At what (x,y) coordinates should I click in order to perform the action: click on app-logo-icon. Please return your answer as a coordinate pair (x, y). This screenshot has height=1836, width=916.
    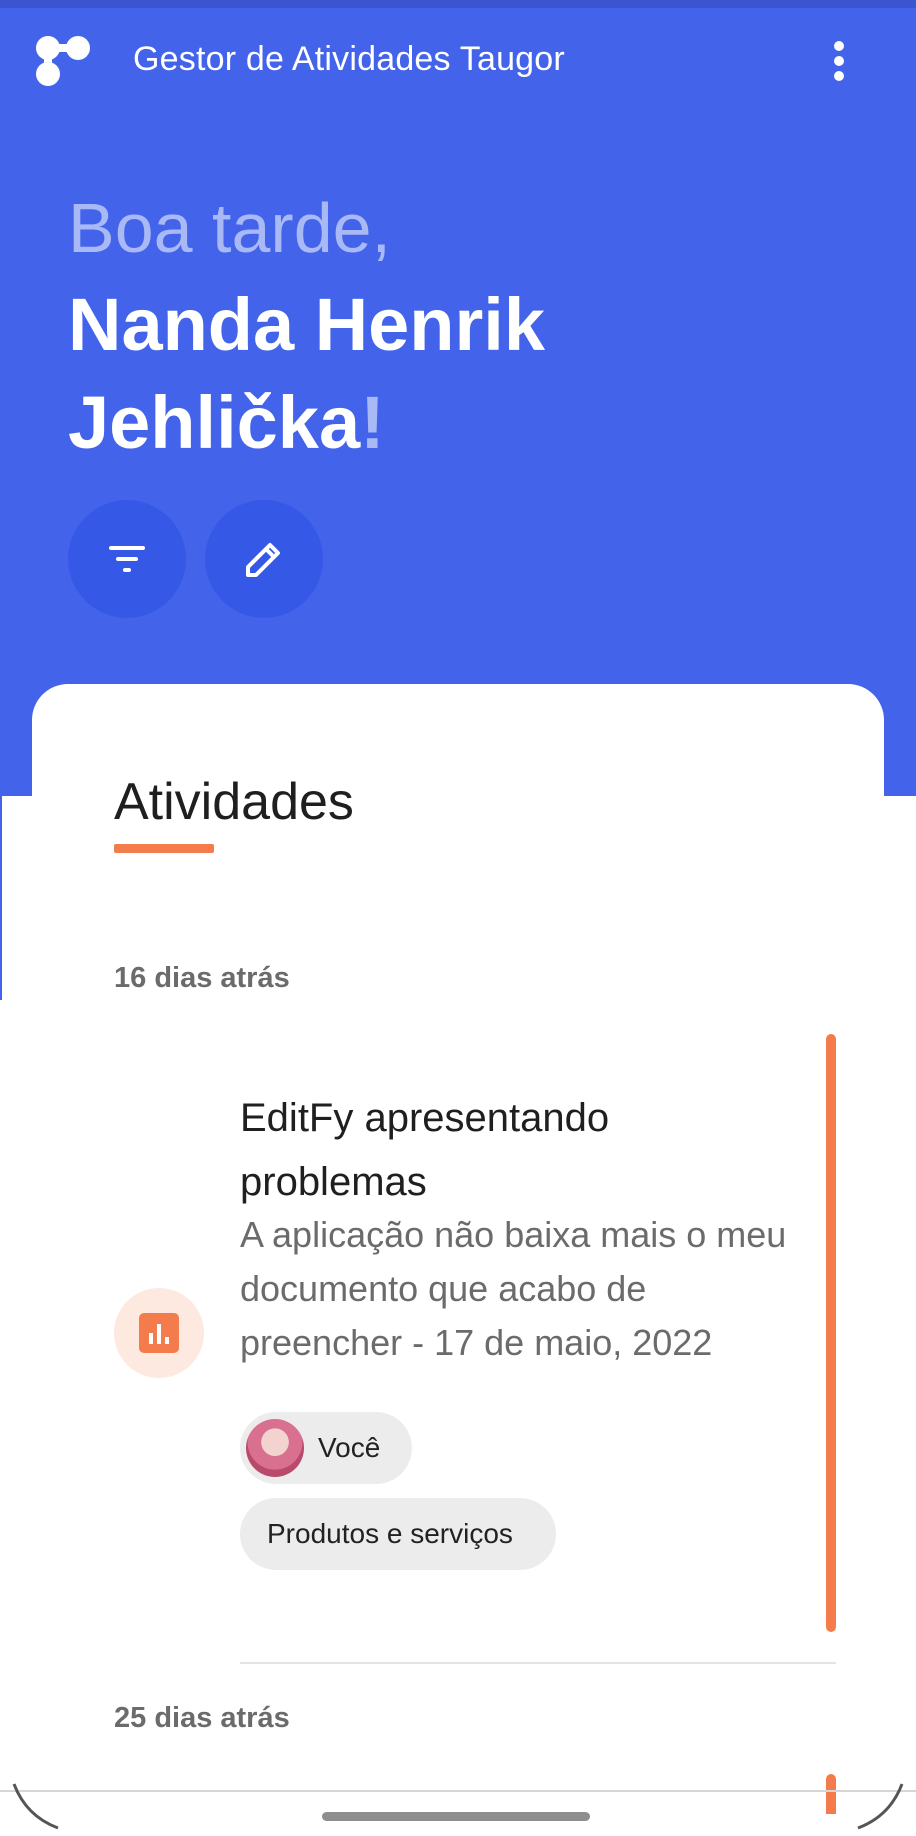
    Looking at the image, I should click on (63, 61).